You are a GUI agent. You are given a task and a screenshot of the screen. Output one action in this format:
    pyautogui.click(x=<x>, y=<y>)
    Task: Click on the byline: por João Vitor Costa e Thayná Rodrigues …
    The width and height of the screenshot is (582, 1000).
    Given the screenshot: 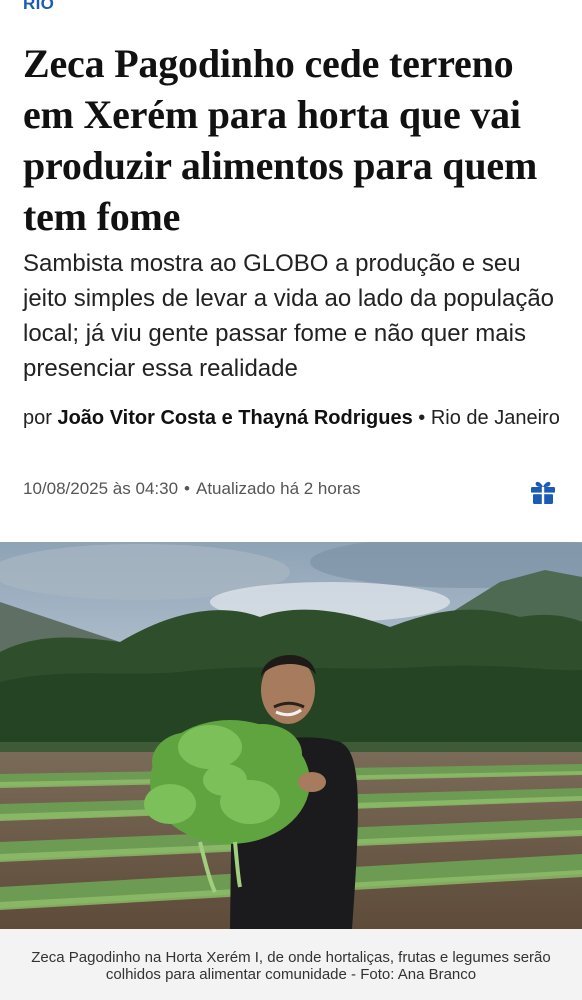 What is the action you would take?
    pyautogui.click(x=295, y=418)
    